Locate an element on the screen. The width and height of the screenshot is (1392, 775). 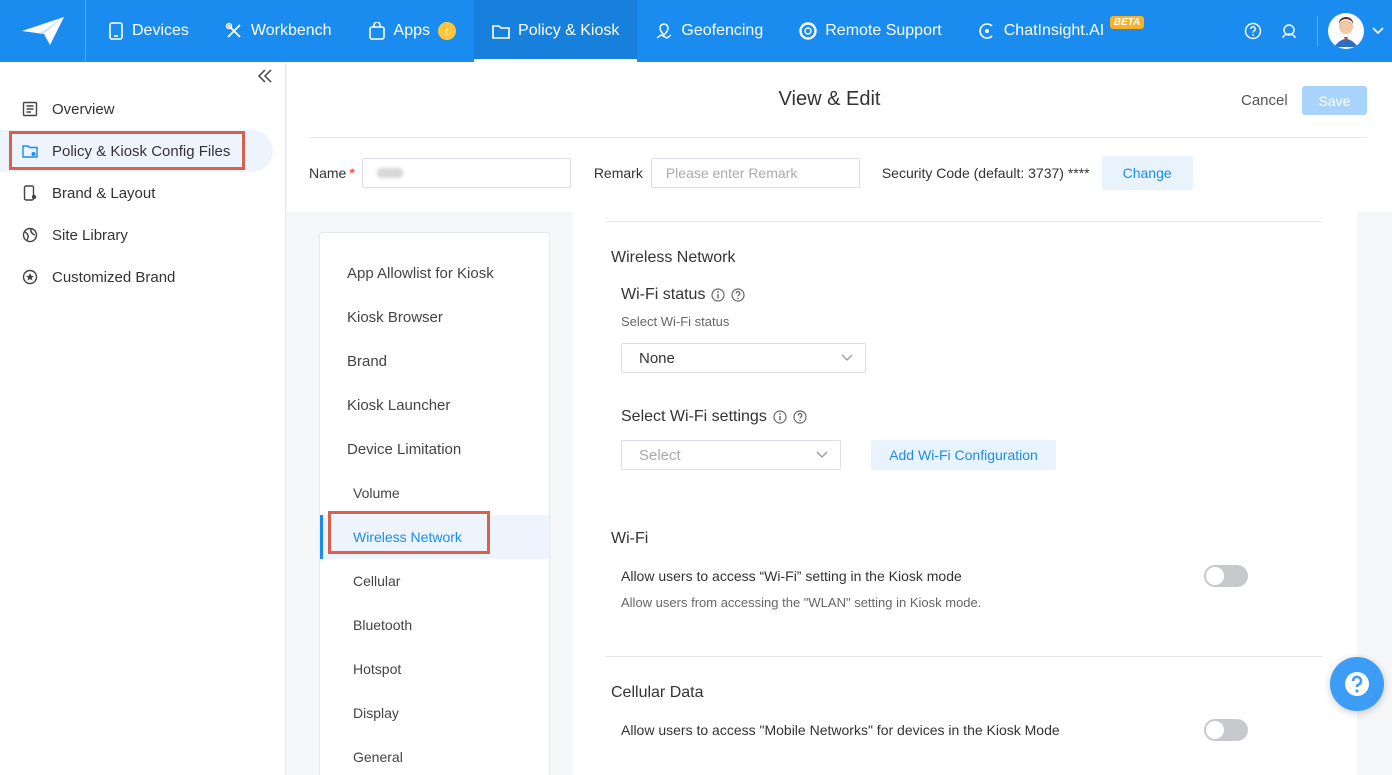
nav-chatinsight: ChatInsight.AI BETA is located at coordinates (1052, 31).